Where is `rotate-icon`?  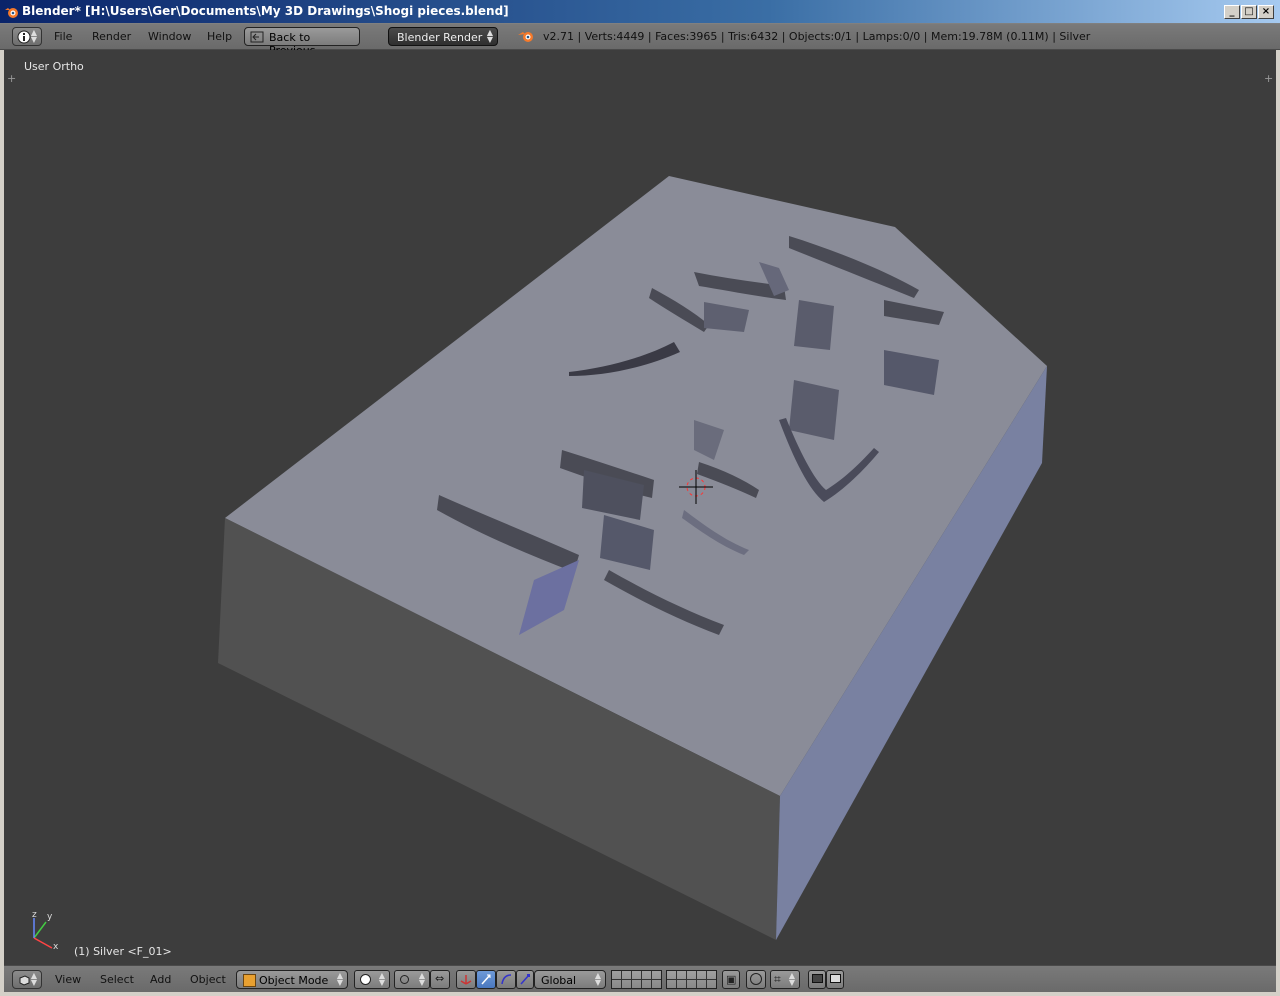 rotate-icon is located at coordinates (486, 979).